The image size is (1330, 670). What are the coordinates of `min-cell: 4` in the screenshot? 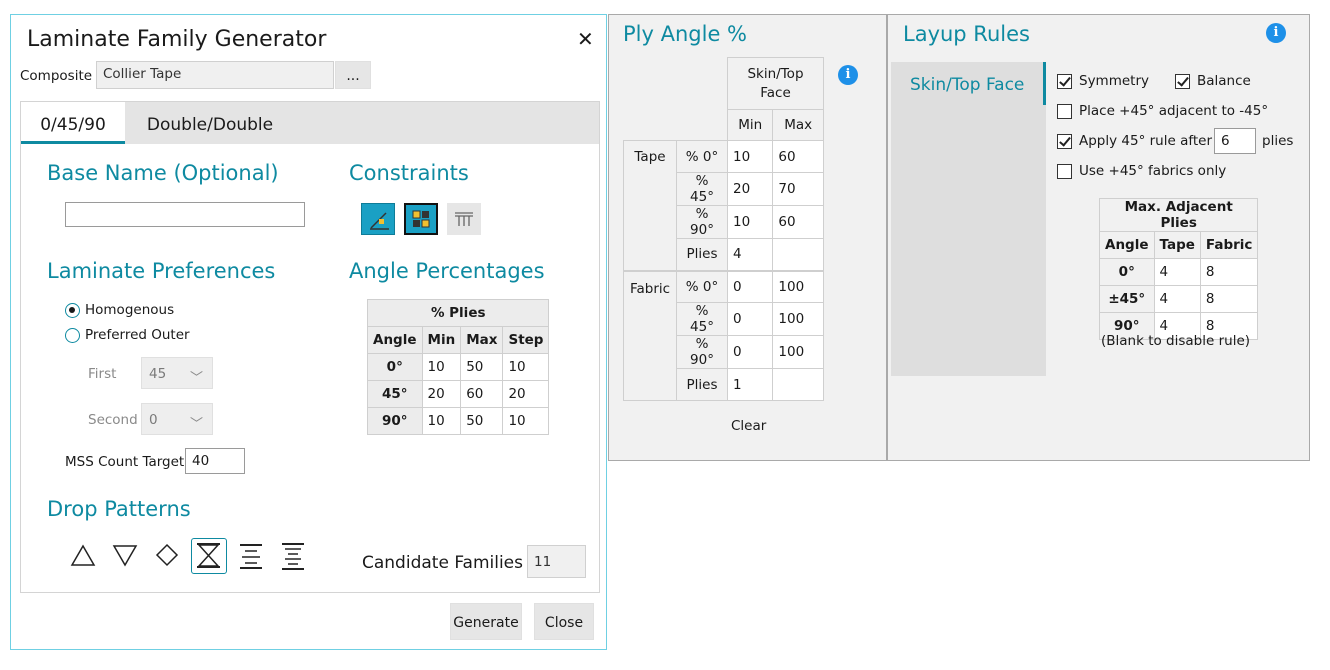 It's located at (750, 254).